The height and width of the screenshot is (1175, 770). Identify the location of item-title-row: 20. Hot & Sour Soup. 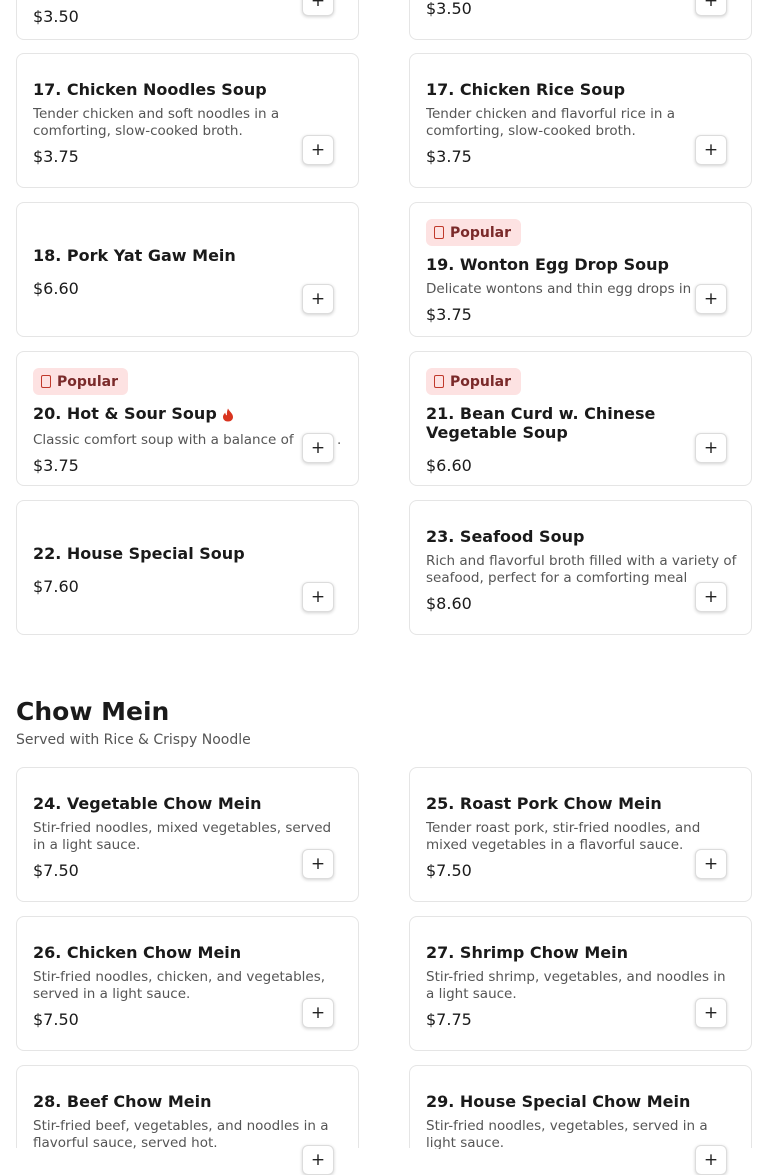
(185, 413).